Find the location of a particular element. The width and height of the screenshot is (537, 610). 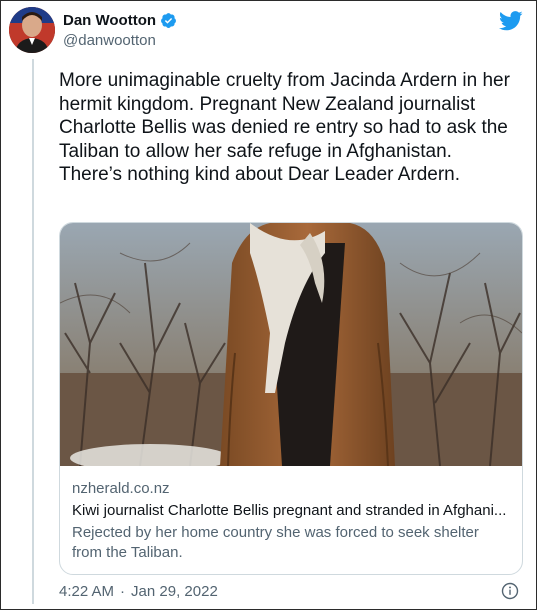

card-domain: nzherald.co.nz is located at coordinates (121, 488).